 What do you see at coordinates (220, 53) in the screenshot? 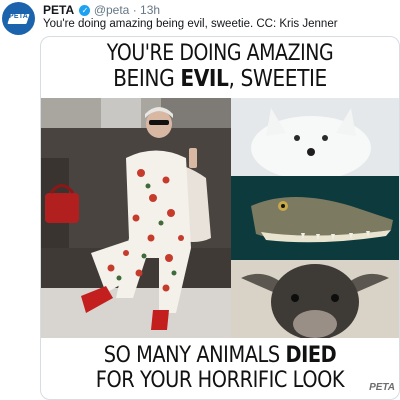
I see `headline-line-1: YOU'RE DOING AMAZING` at bounding box center [220, 53].